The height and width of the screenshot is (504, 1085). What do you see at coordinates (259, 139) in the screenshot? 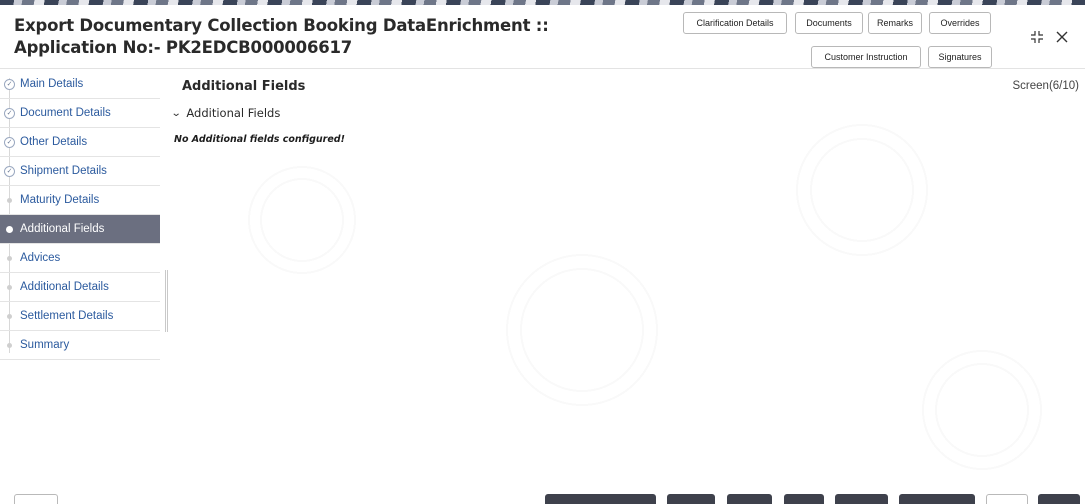
I see `empty-state-message: No Additional fields configured!` at bounding box center [259, 139].